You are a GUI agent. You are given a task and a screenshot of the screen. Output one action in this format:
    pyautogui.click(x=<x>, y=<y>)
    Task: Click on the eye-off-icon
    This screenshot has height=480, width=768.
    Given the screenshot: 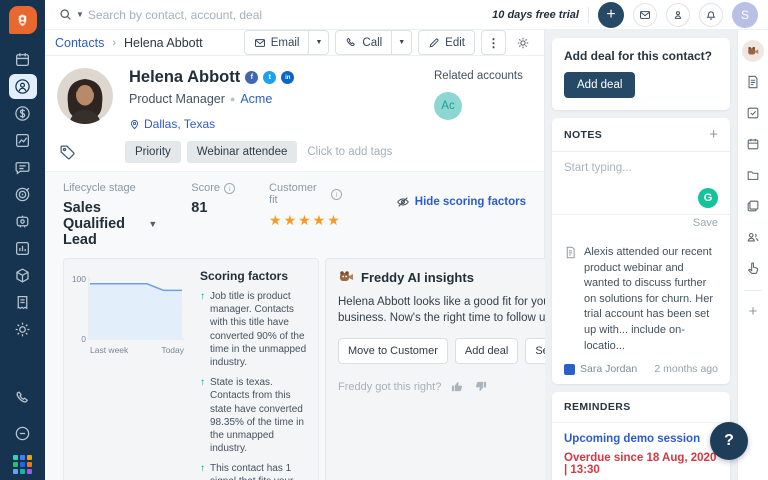 What is the action you would take?
    pyautogui.click(x=402, y=202)
    